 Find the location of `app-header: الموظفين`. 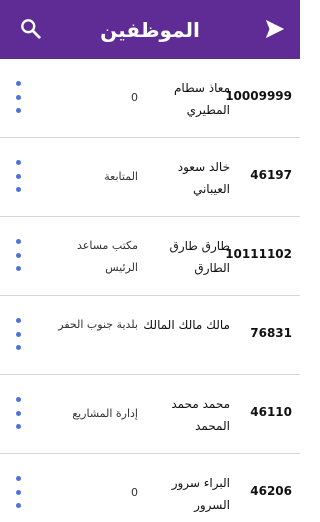

app-header: الموظفين is located at coordinates (150, 29).